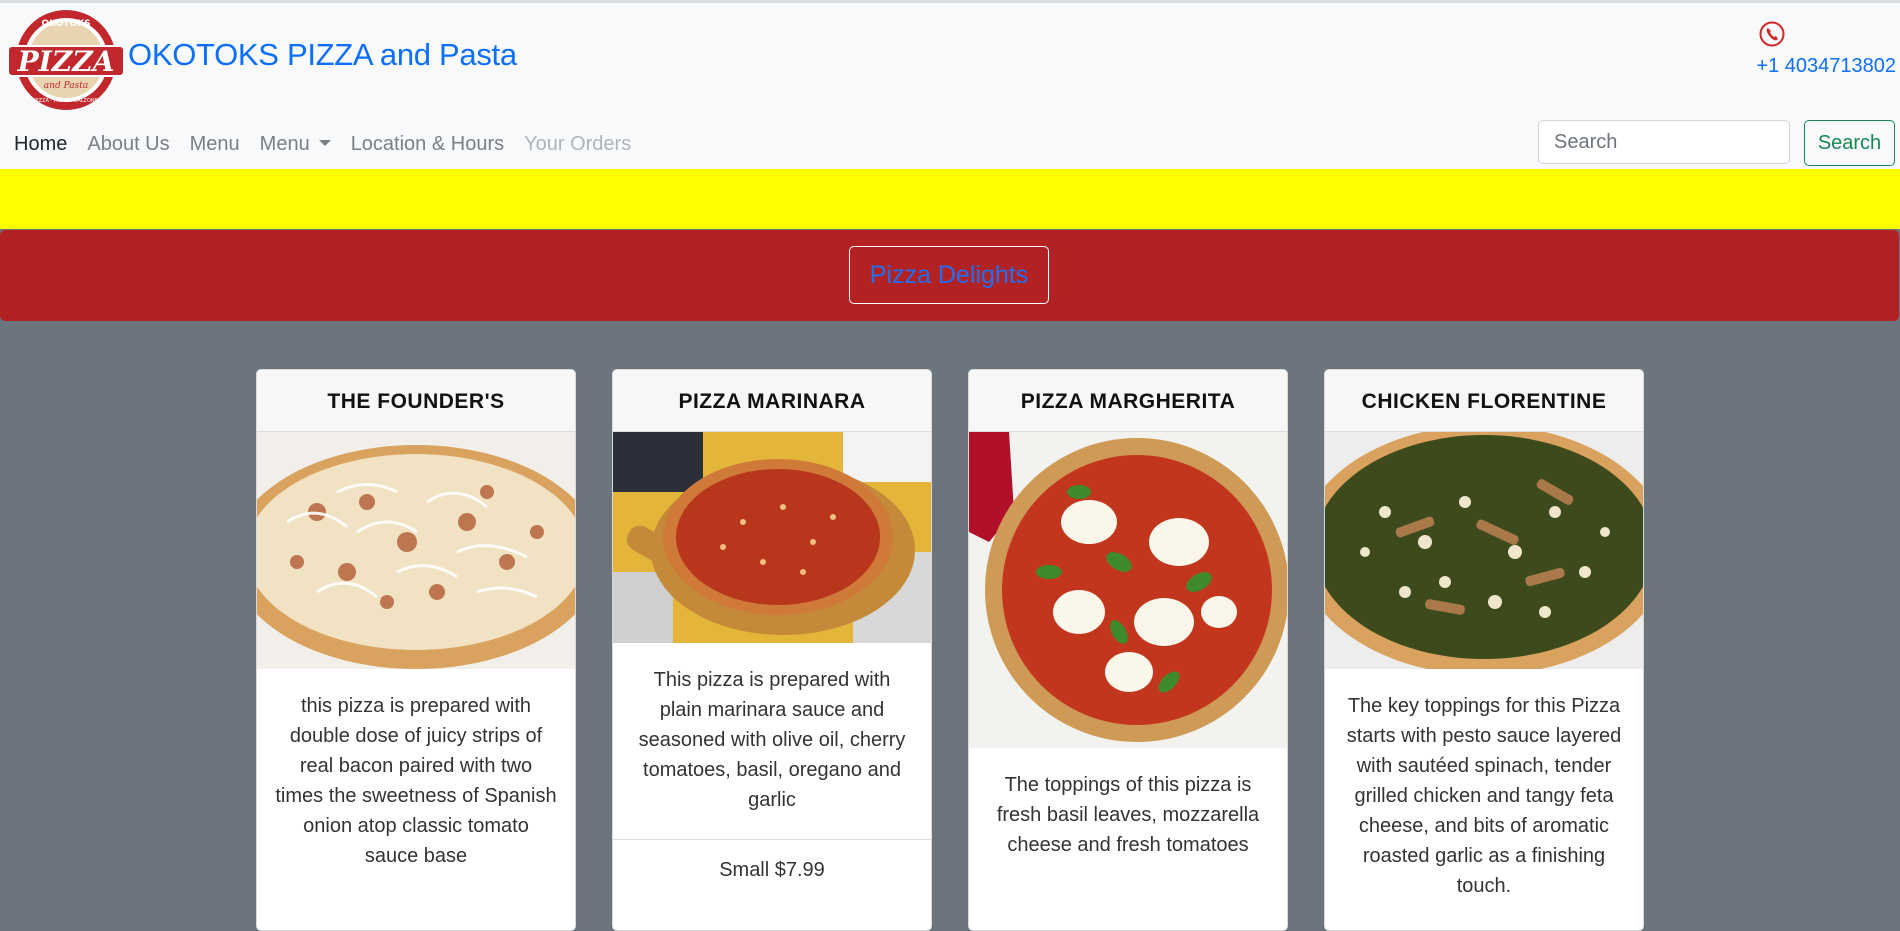  Describe the element at coordinates (66, 86) in the screenshot. I see `logo-sub-text: and Pasta` at that location.